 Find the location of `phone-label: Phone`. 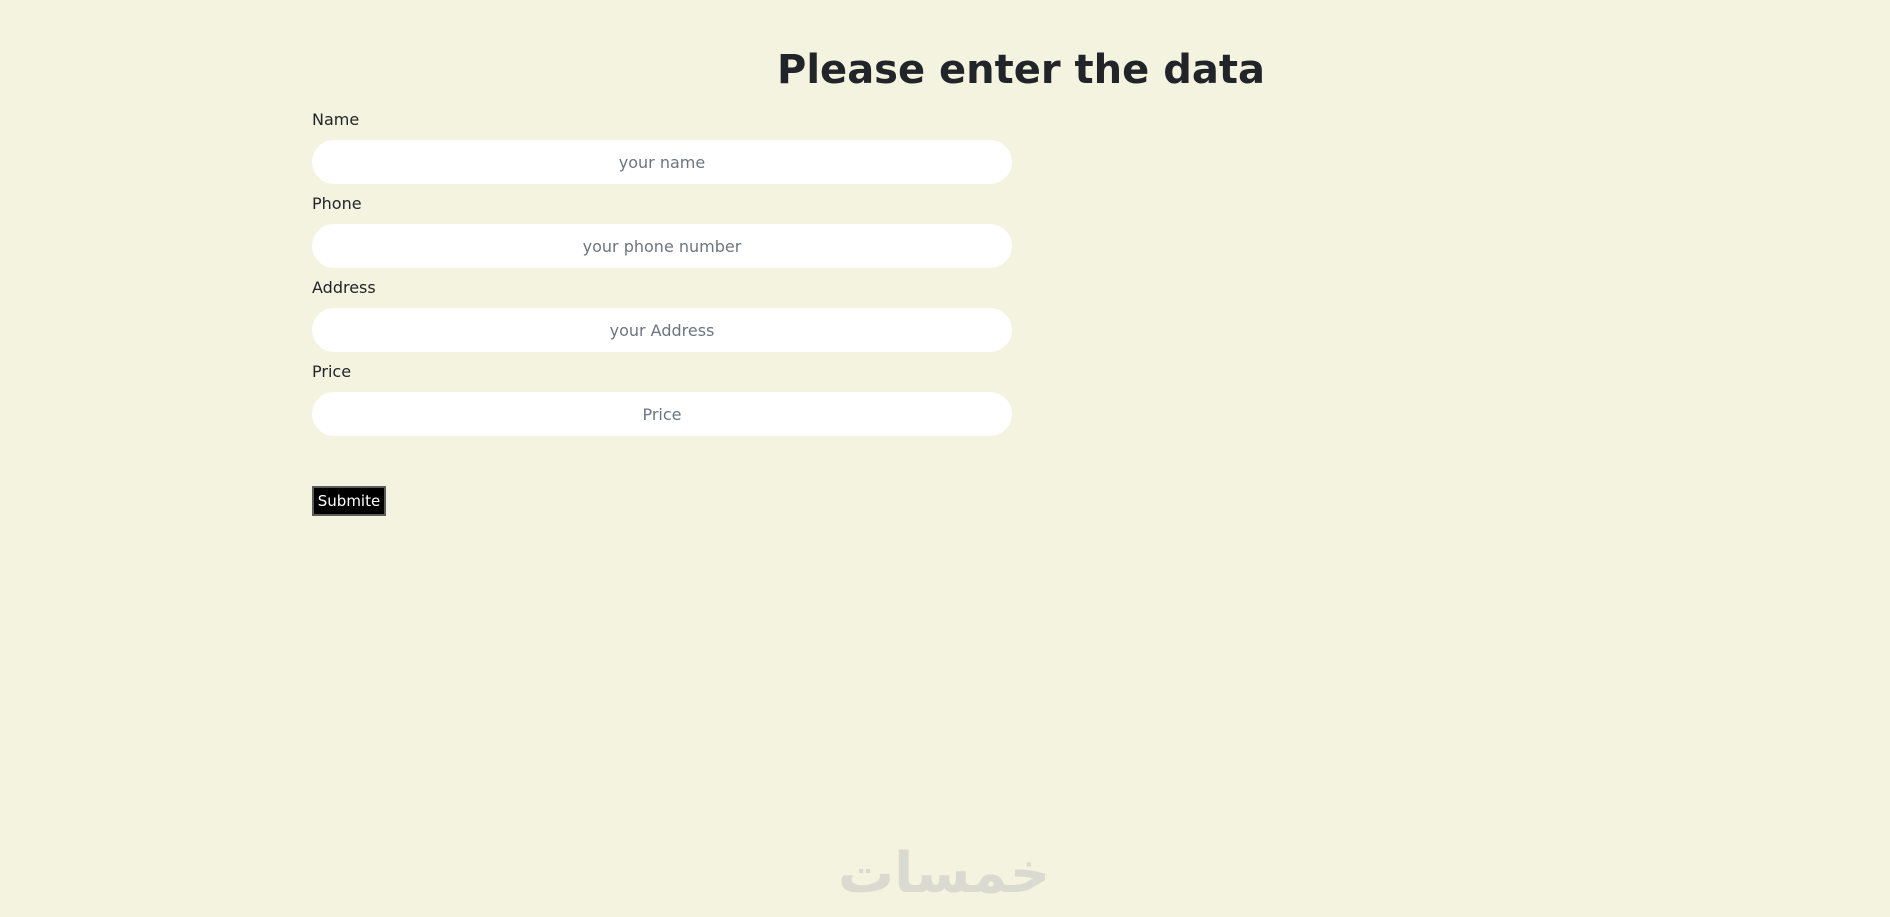

phone-label: Phone is located at coordinates (337, 203).